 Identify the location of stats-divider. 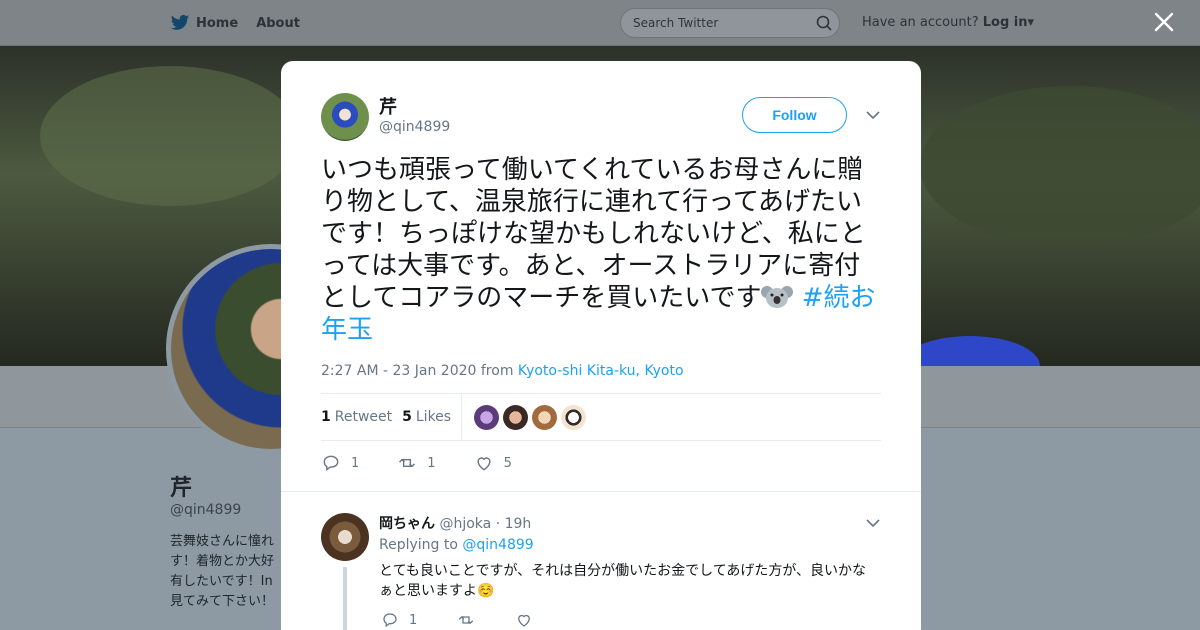
(462, 417).